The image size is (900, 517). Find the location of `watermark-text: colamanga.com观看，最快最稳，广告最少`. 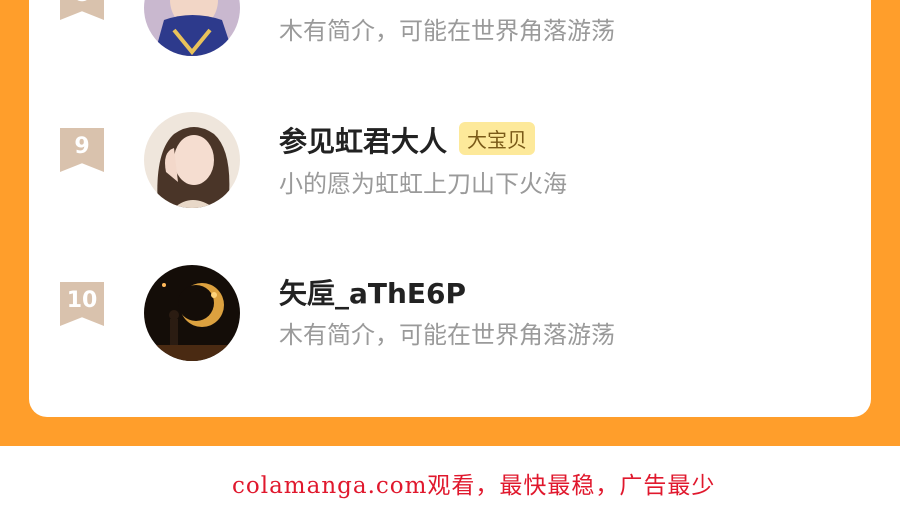

watermark-text: colamanga.com观看，最快最稳，广告最少 is located at coordinates (474, 486).